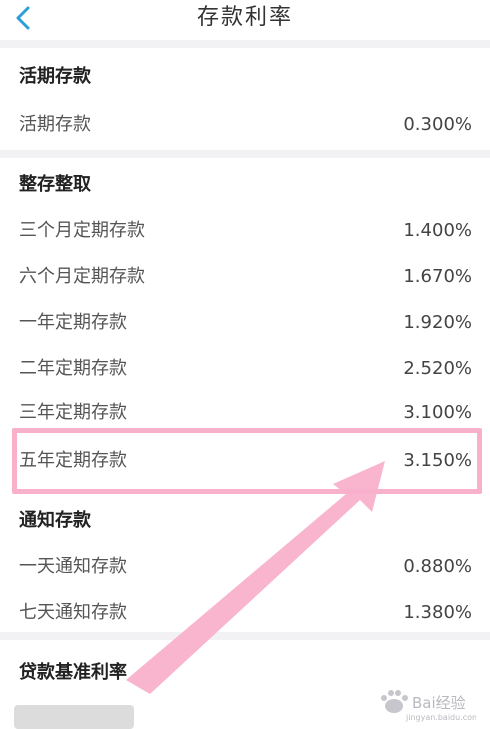 Image resolution: width=490 pixels, height=729 pixels. I want to click on baidu-watermark-logo: Bai经验 jingyan.baidu.com, so click(428, 705).